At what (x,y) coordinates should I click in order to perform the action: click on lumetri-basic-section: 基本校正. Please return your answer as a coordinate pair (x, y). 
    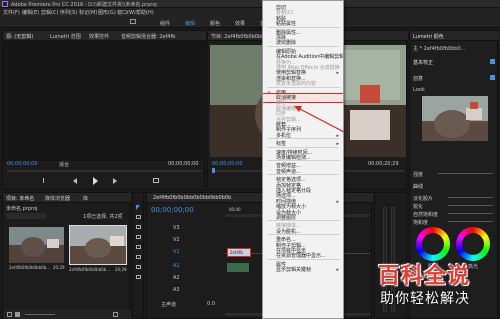
    Looking at the image, I should click on (423, 62).